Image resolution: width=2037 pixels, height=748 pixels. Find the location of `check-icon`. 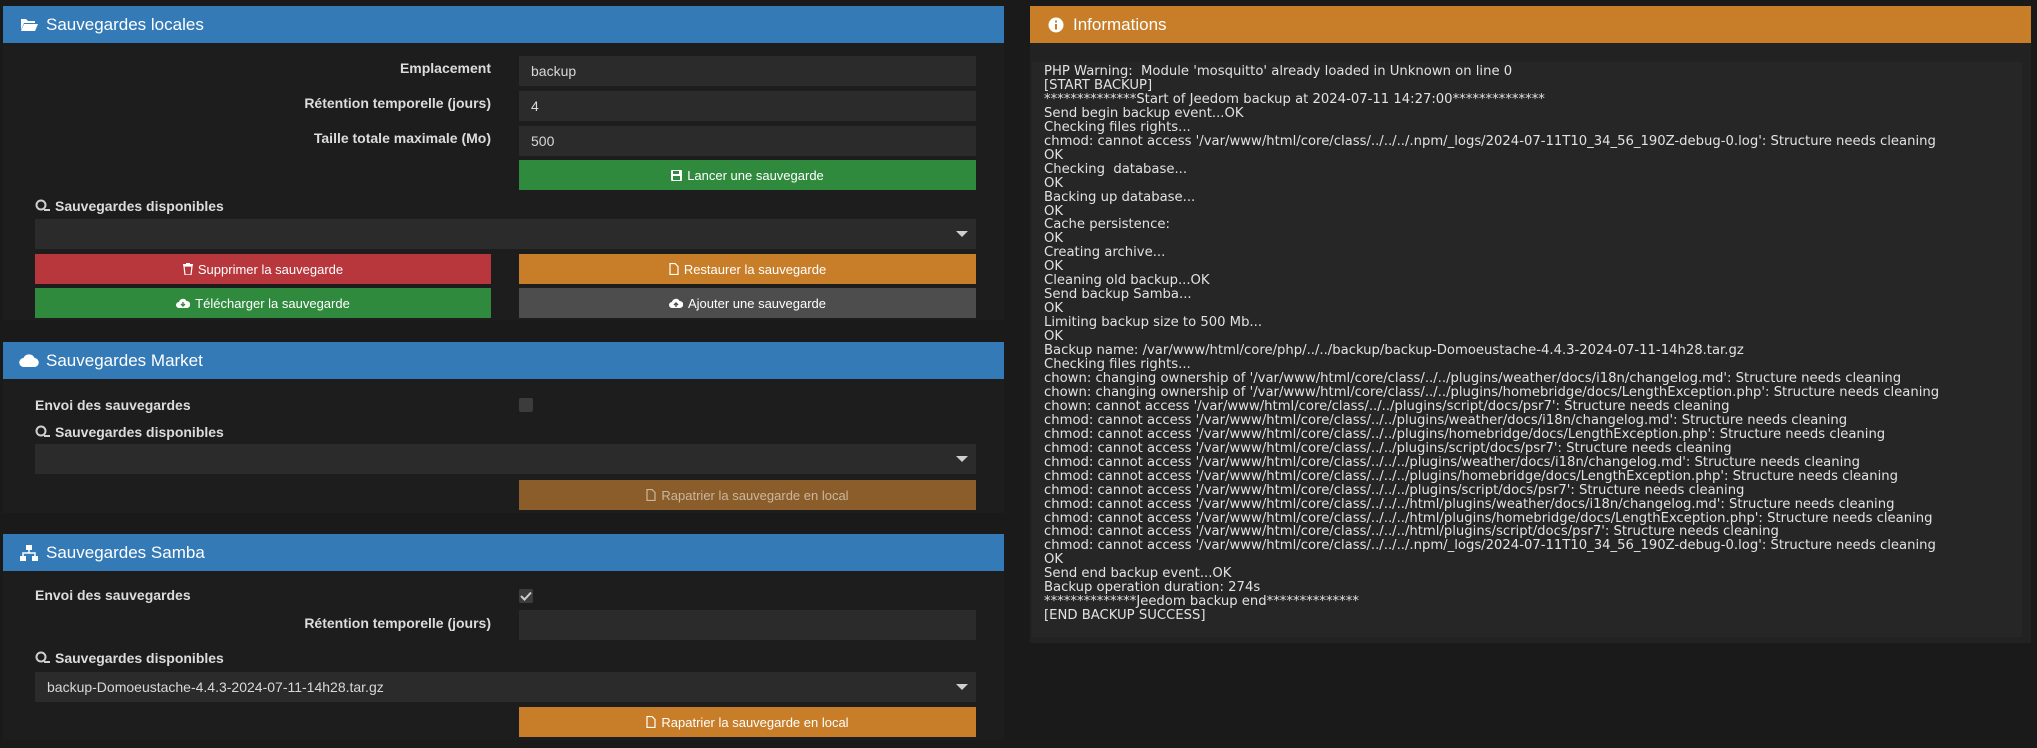

check-icon is located at coordinates (526, 596).